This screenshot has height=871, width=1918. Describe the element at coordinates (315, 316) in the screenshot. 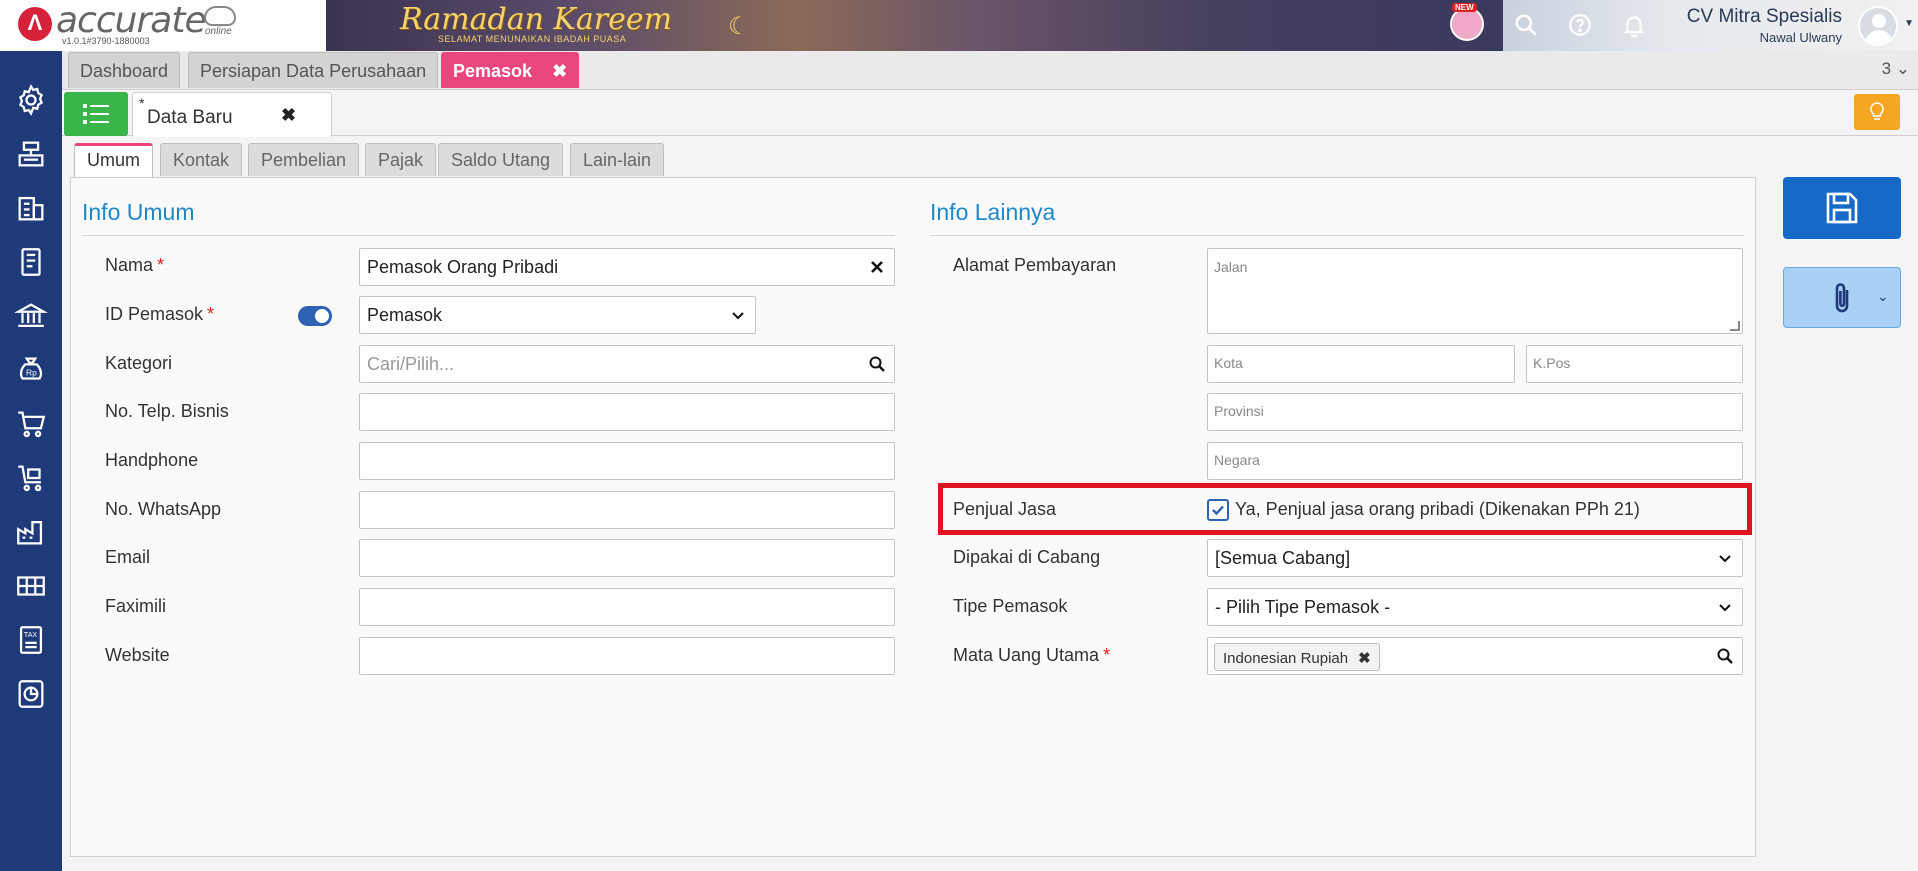

I see `auto-id-toggle` at that location.